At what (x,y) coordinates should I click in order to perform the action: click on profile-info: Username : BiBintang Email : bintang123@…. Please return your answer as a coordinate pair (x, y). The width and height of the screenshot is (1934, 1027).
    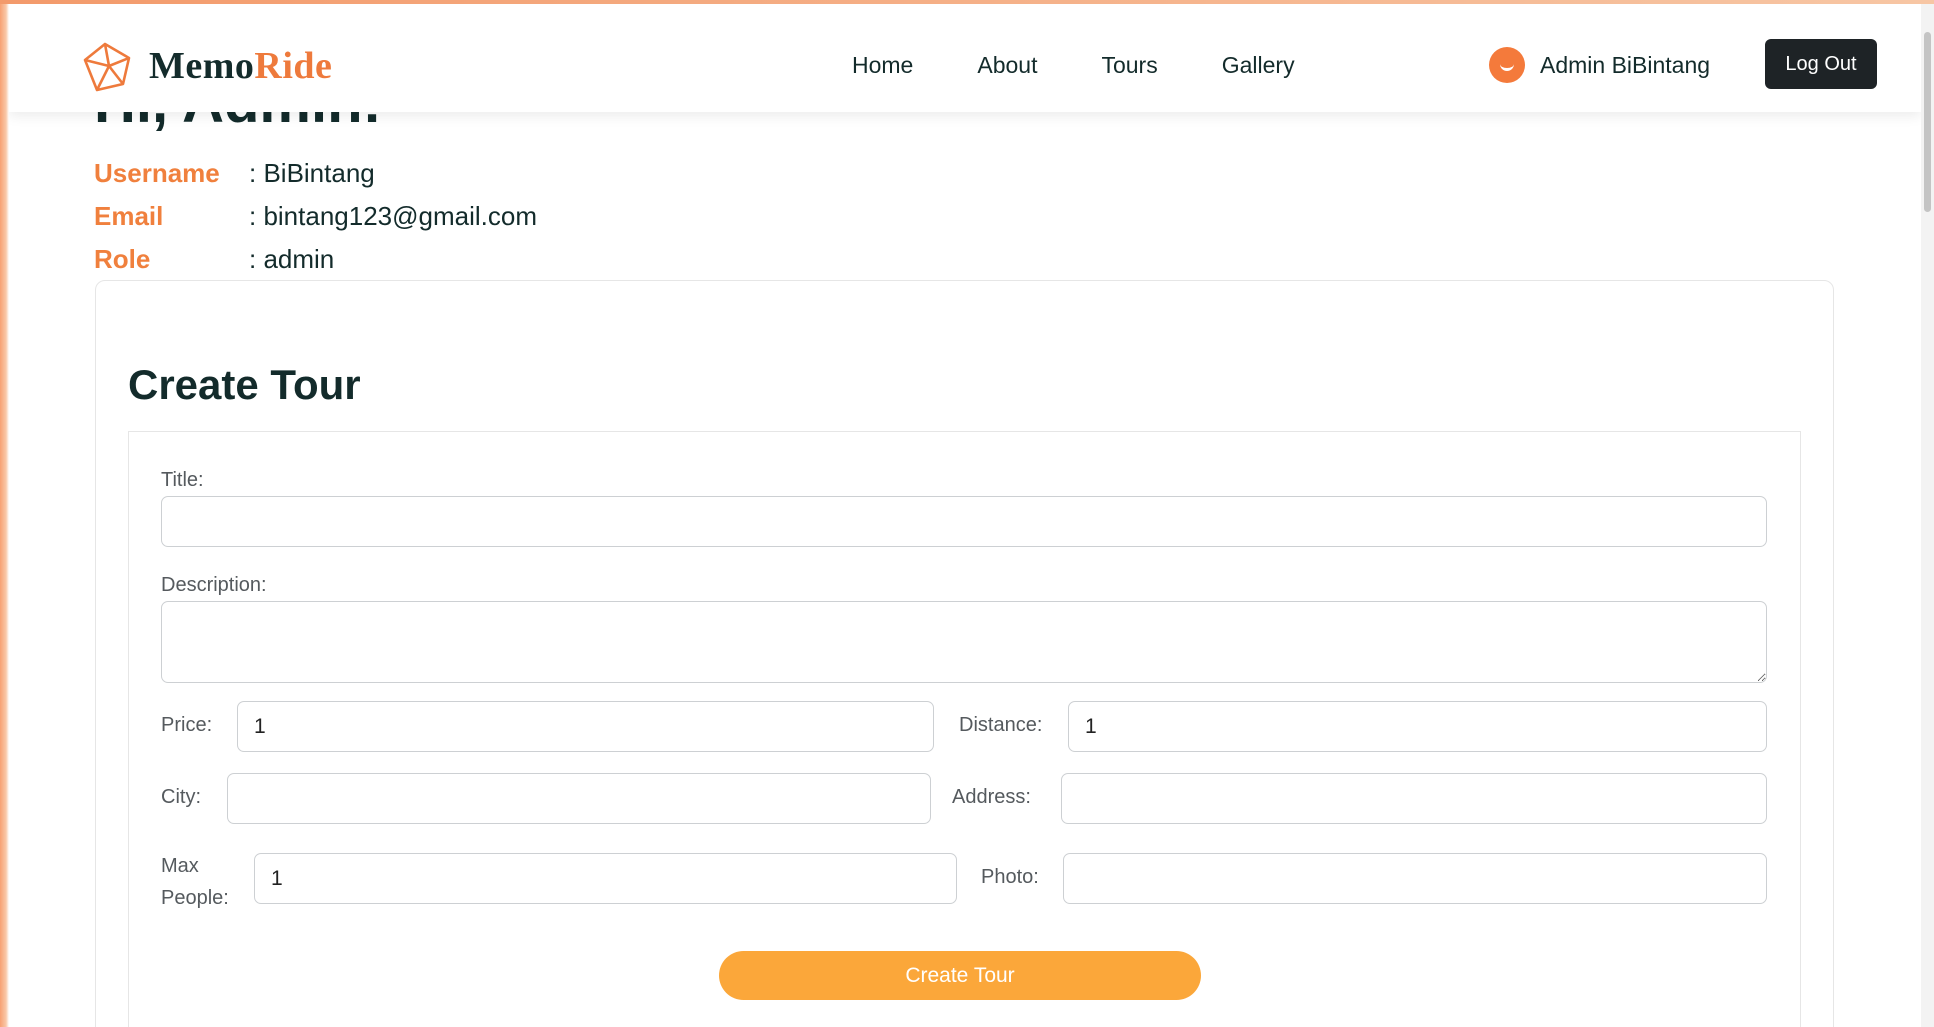
    Looking at the image, I should click on (315, 216).